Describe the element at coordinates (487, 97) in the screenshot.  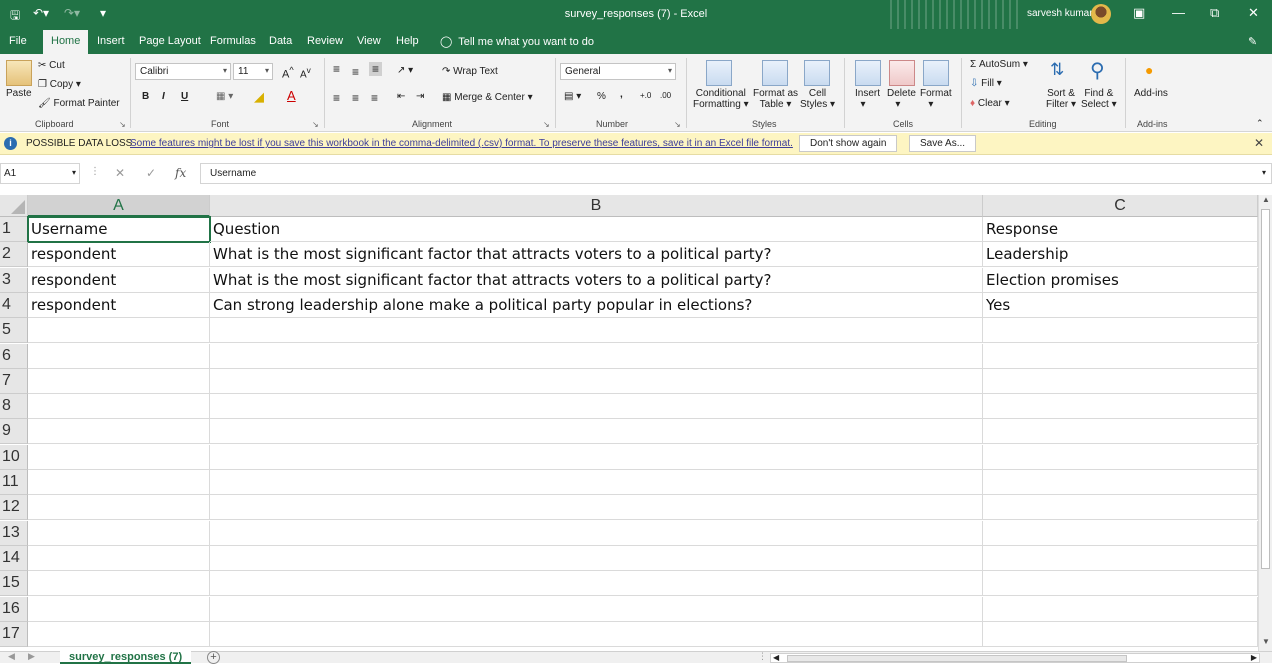
I see `merge-center-button: ▦ Merge & Center ▾` at that location.